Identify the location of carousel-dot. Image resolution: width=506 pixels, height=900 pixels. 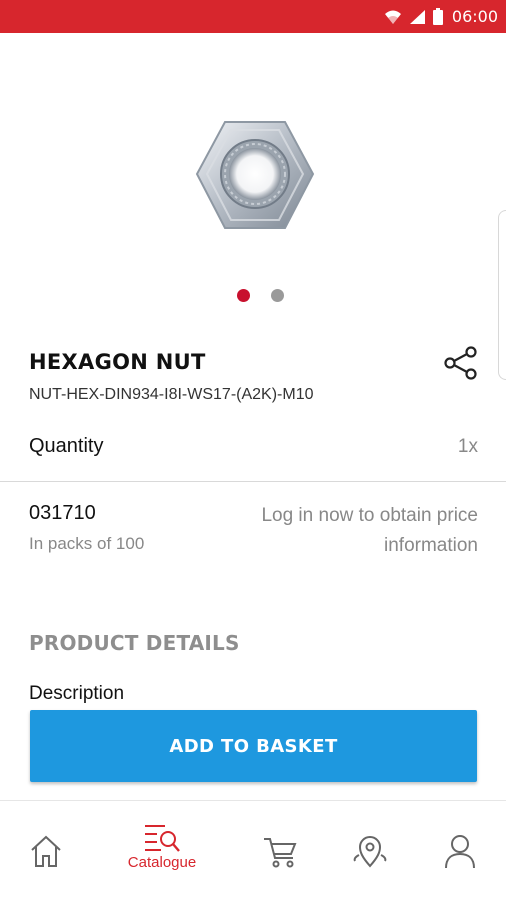
(277, 295).